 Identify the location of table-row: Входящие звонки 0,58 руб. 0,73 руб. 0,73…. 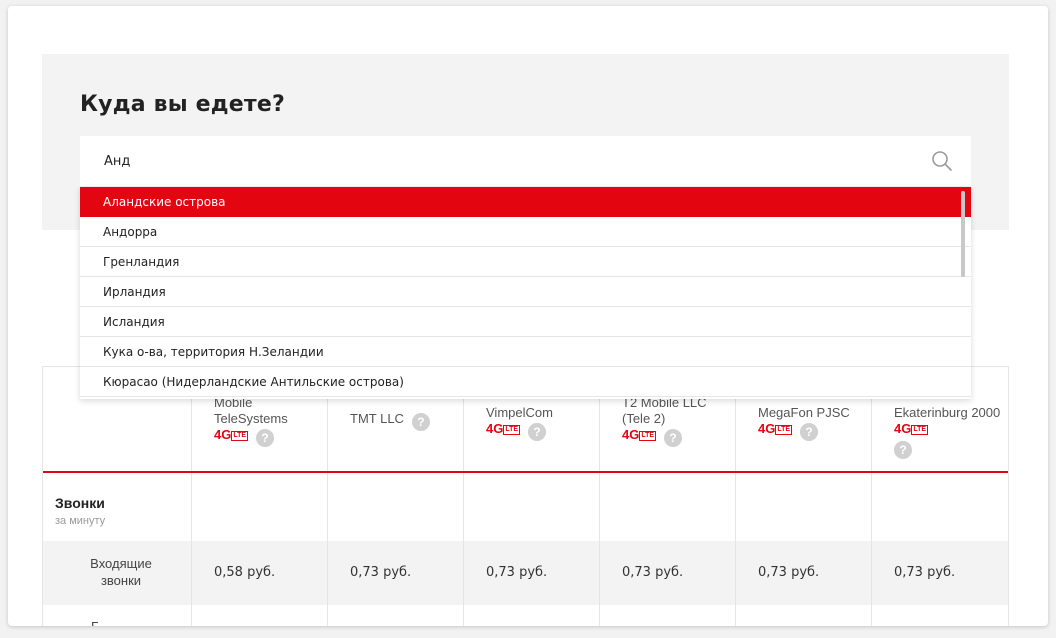
(525, 573).